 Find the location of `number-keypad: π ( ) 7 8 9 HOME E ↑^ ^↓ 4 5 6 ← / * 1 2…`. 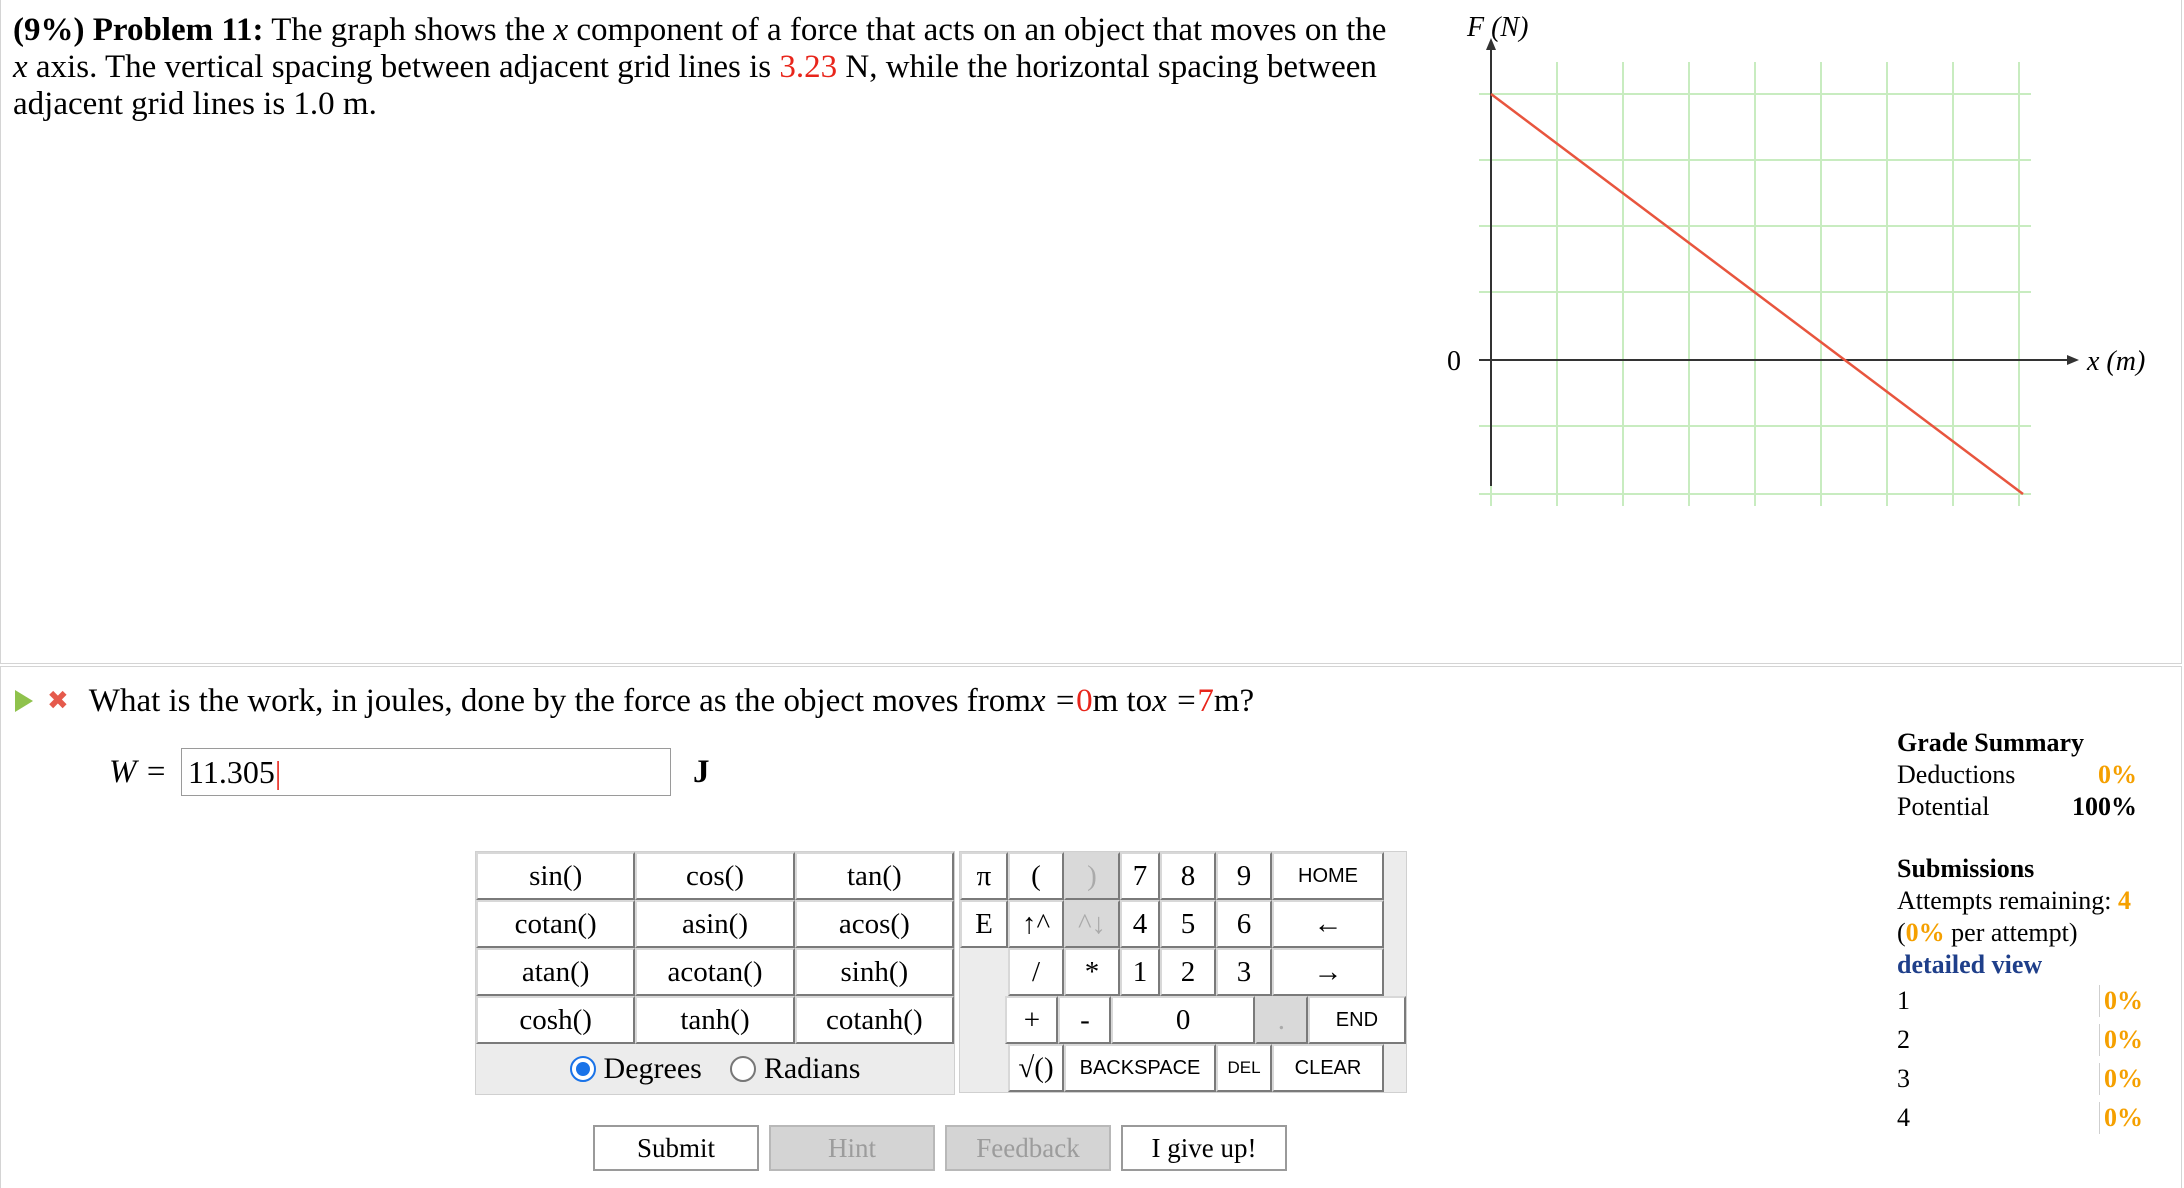

number-keypad: π ( ) 7 8 9 HOME E ↑^ ^↓ 4 5 6 ← / * 1 2… is located at coordinates (1183, 972).